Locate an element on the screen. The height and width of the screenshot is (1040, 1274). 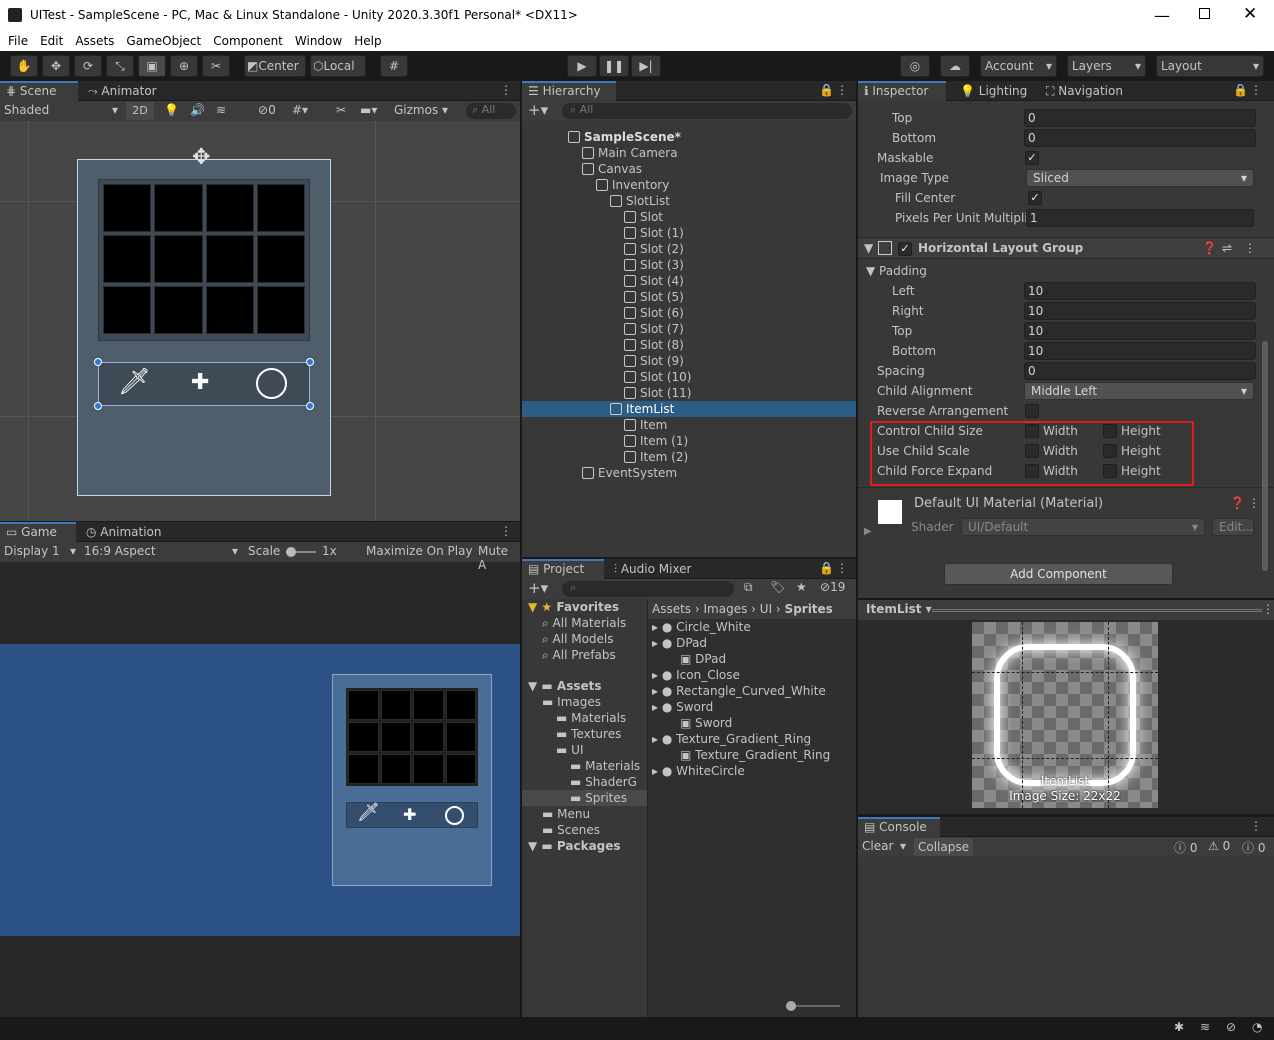
display-dropdown: Display 1 ▾ is located at coordinates (41, 551).